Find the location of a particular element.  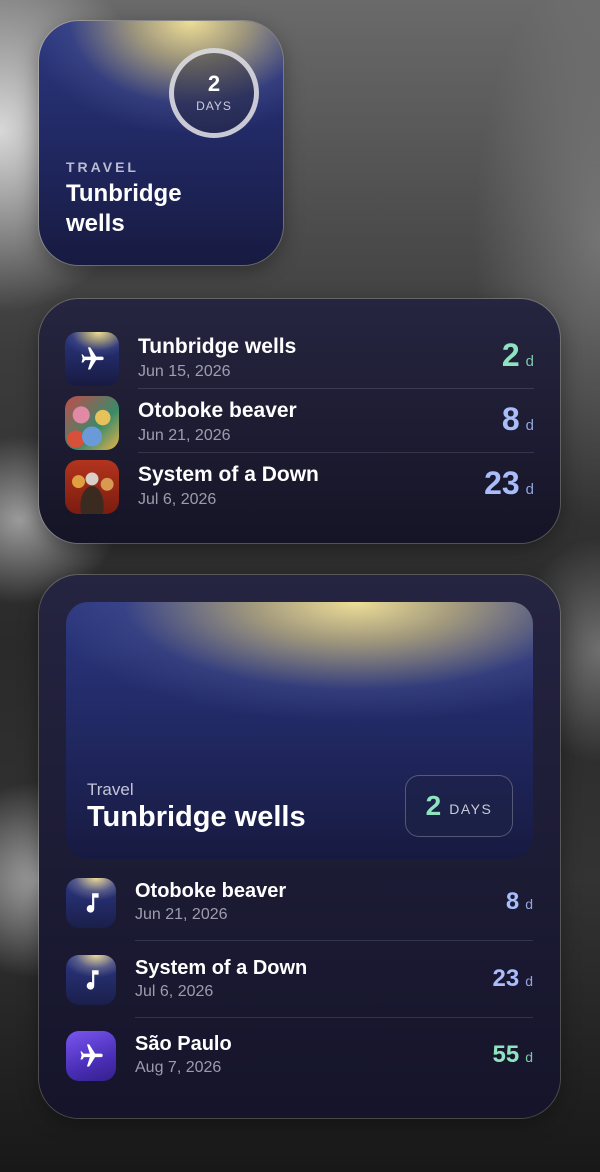

event-title-line-2: wells is located at coordinates (95, 223).